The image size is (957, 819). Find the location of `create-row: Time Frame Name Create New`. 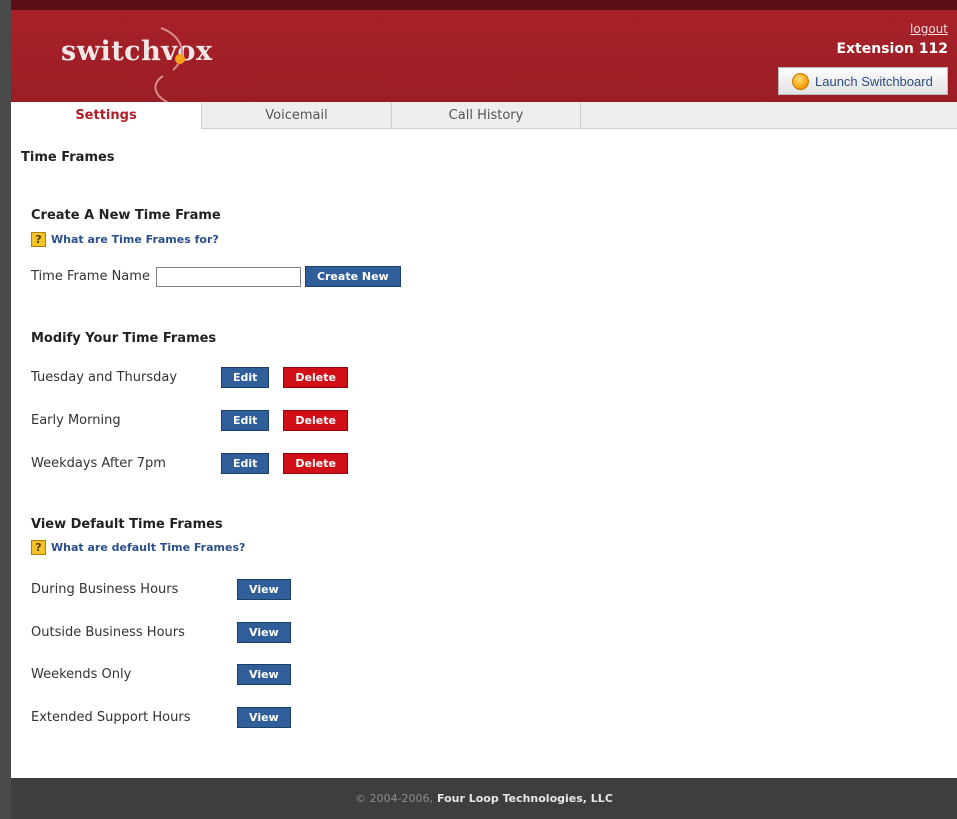

create-row: Time Frame Name Create New is located at coordinates (216, 276).